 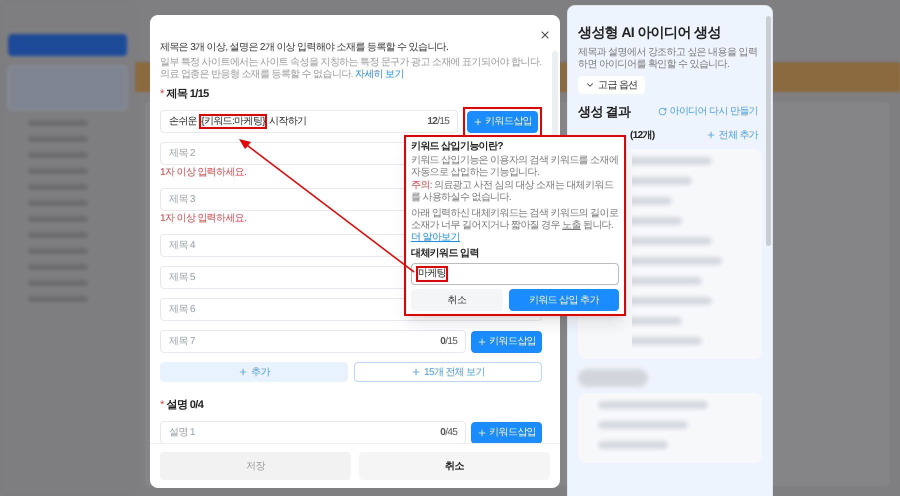 I want to click on view-all-button: 15개 전체 보기, so click(x=448, y=372).